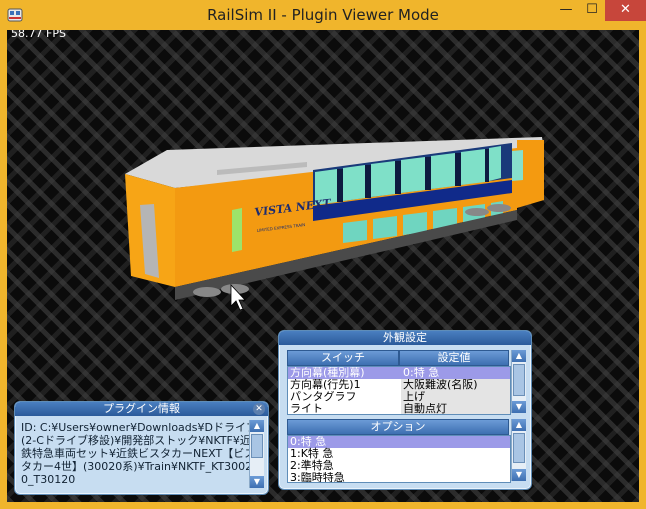 The width and height of the screenshot is (646, 509). I want to click on window-frame-right, so click(642, 269).